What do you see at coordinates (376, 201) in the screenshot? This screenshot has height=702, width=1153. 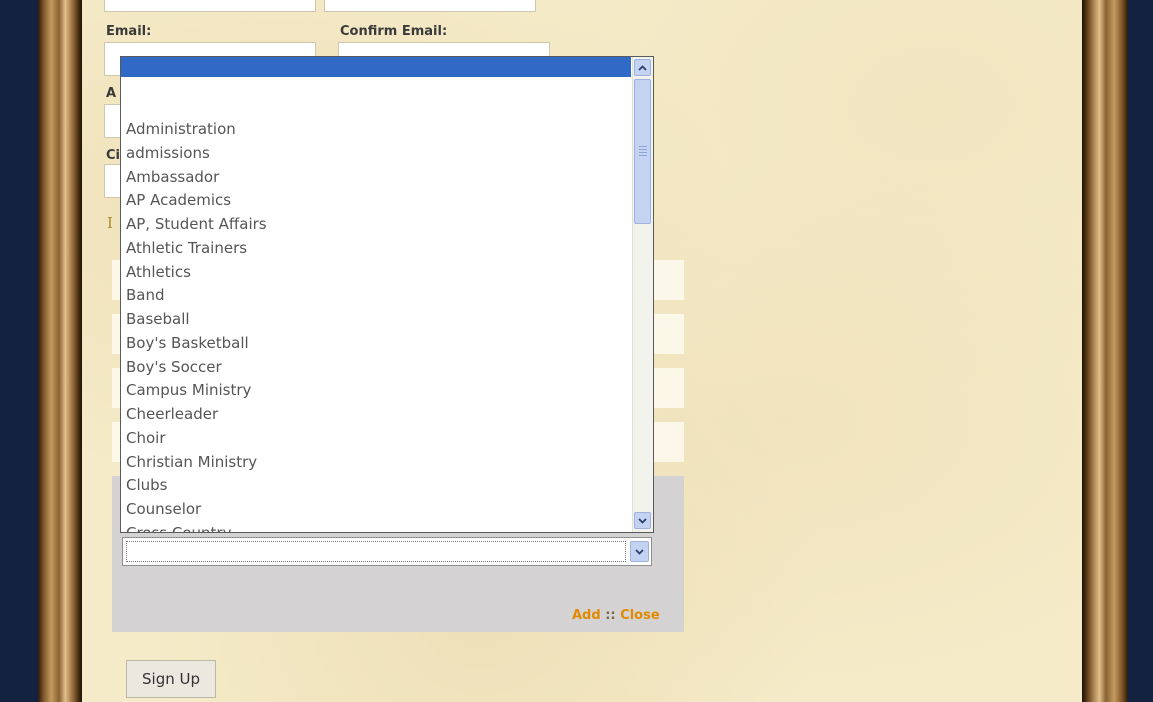 I see `dropdown-option: AP Academics` at bounding box center [376, 201].